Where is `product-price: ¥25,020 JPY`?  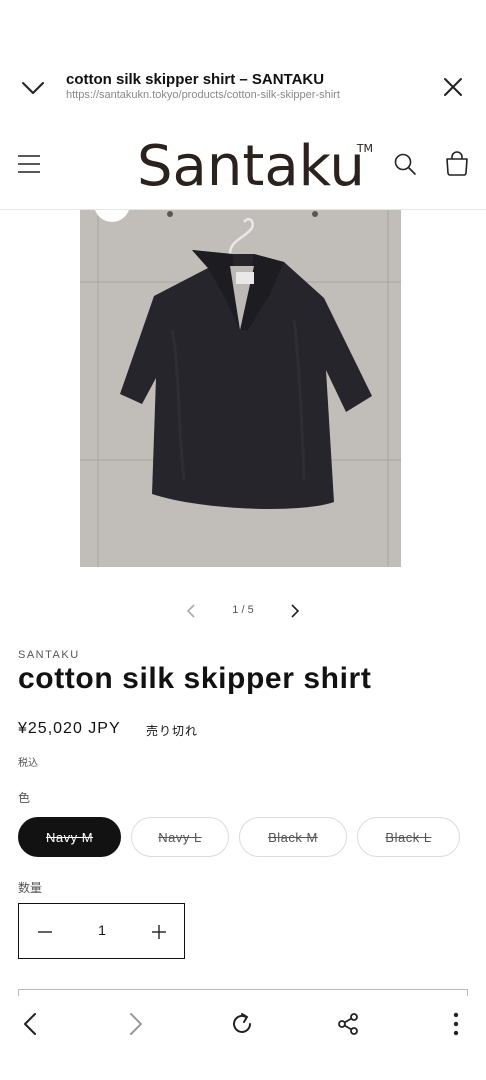 product-price: ¥25,020 JPY is located at coordinates (69, 728).